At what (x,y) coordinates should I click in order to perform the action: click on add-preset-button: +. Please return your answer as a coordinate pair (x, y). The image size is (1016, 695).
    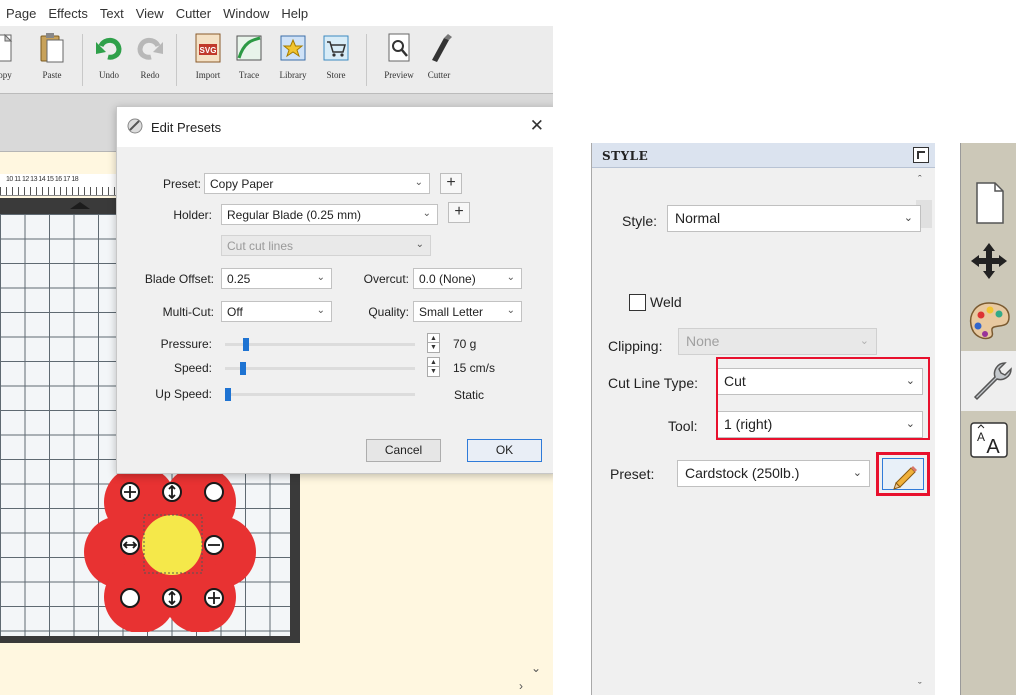
    Looking at the image, I should click on (451, 183).